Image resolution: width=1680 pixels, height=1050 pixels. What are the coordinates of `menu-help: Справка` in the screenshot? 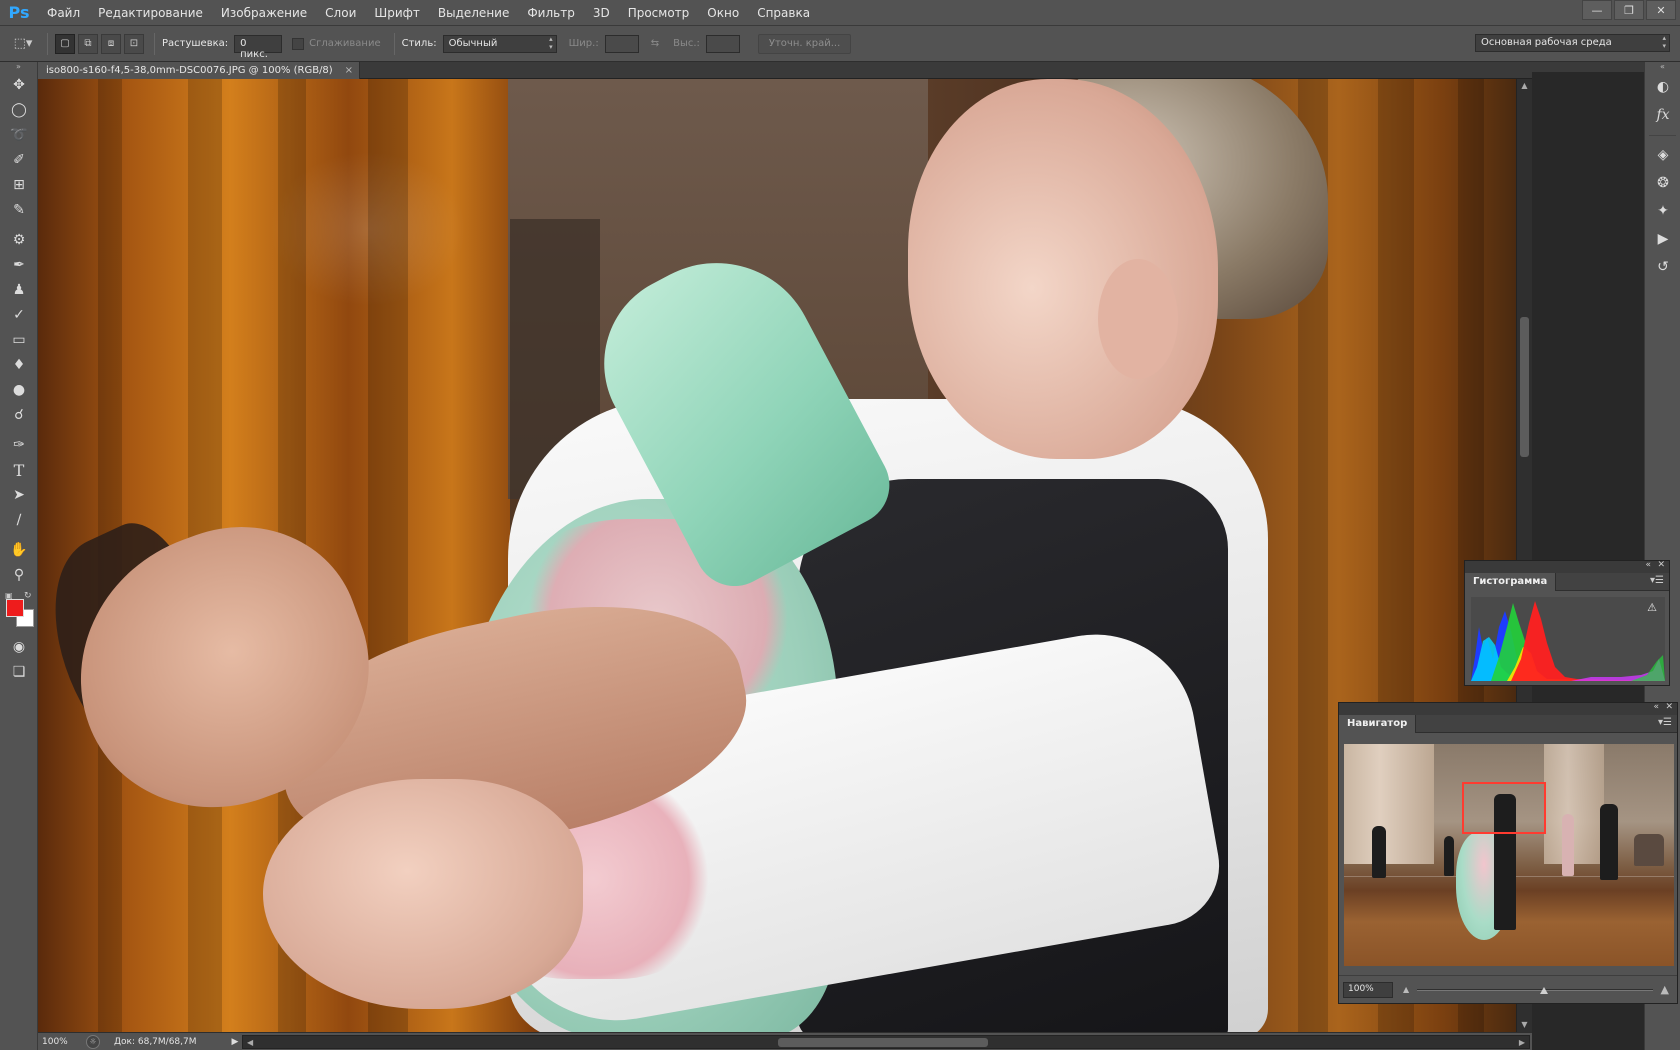 It's located at (783, 13).